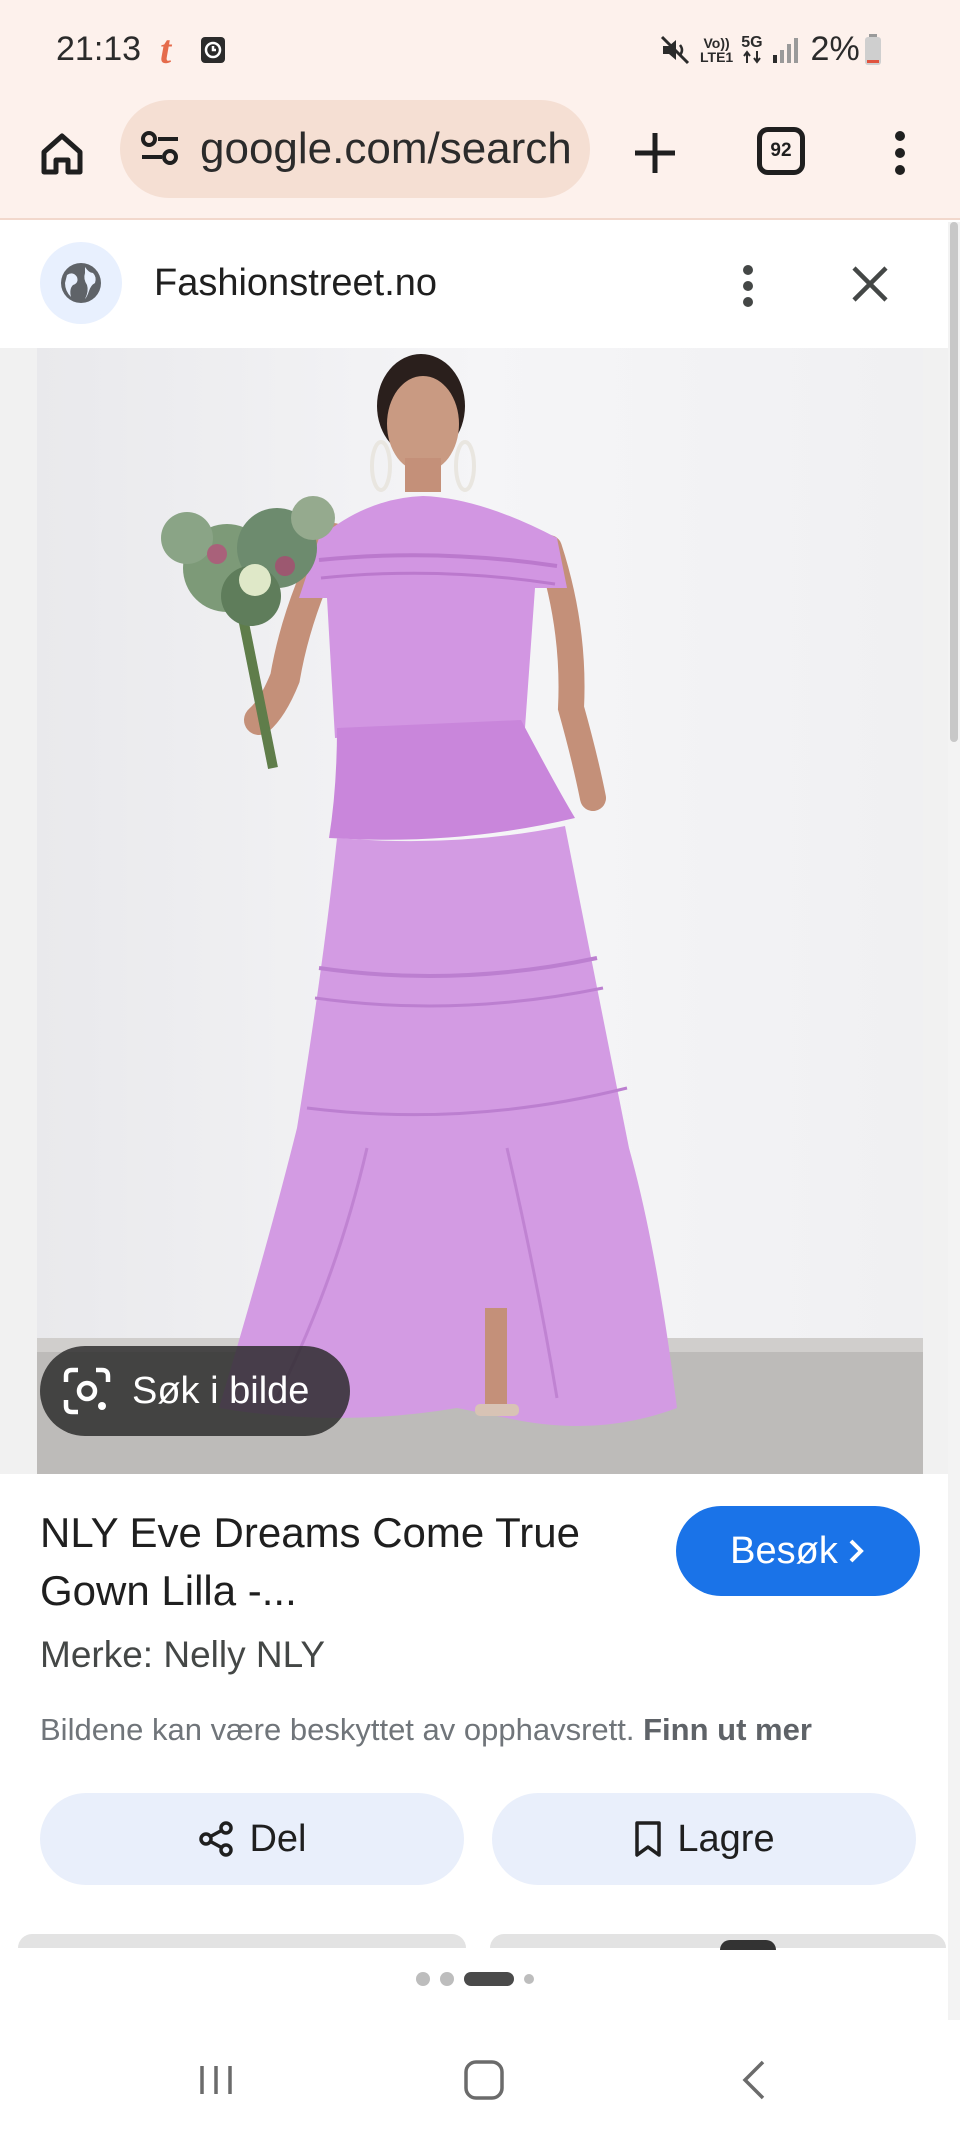 This screenshot has width=960, height=2133. I want to click on clock-notification-icon, so click(213, 52).